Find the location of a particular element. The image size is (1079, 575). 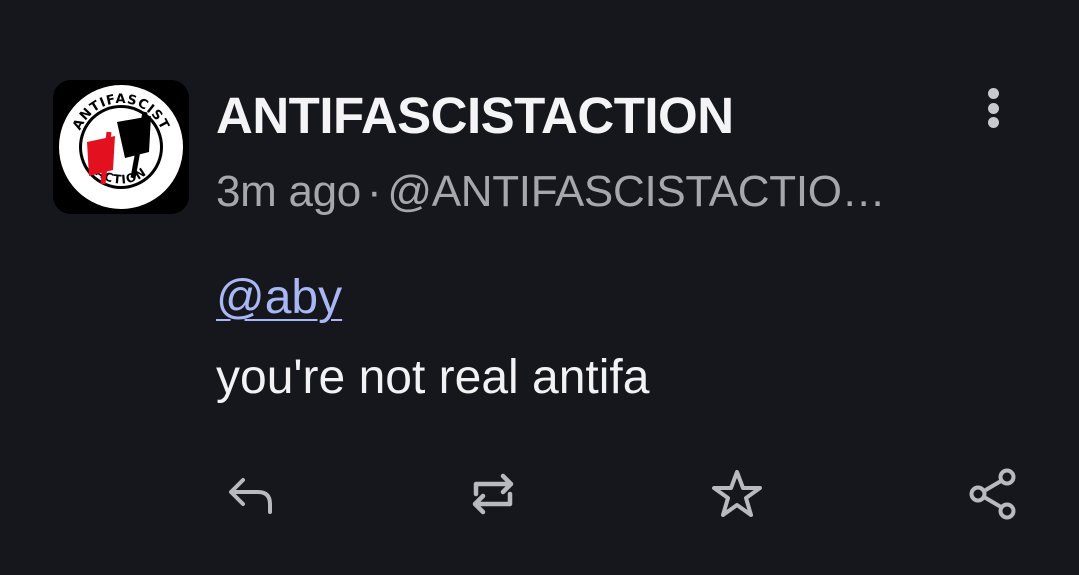

boost-button is located at coordinates (493, 494).